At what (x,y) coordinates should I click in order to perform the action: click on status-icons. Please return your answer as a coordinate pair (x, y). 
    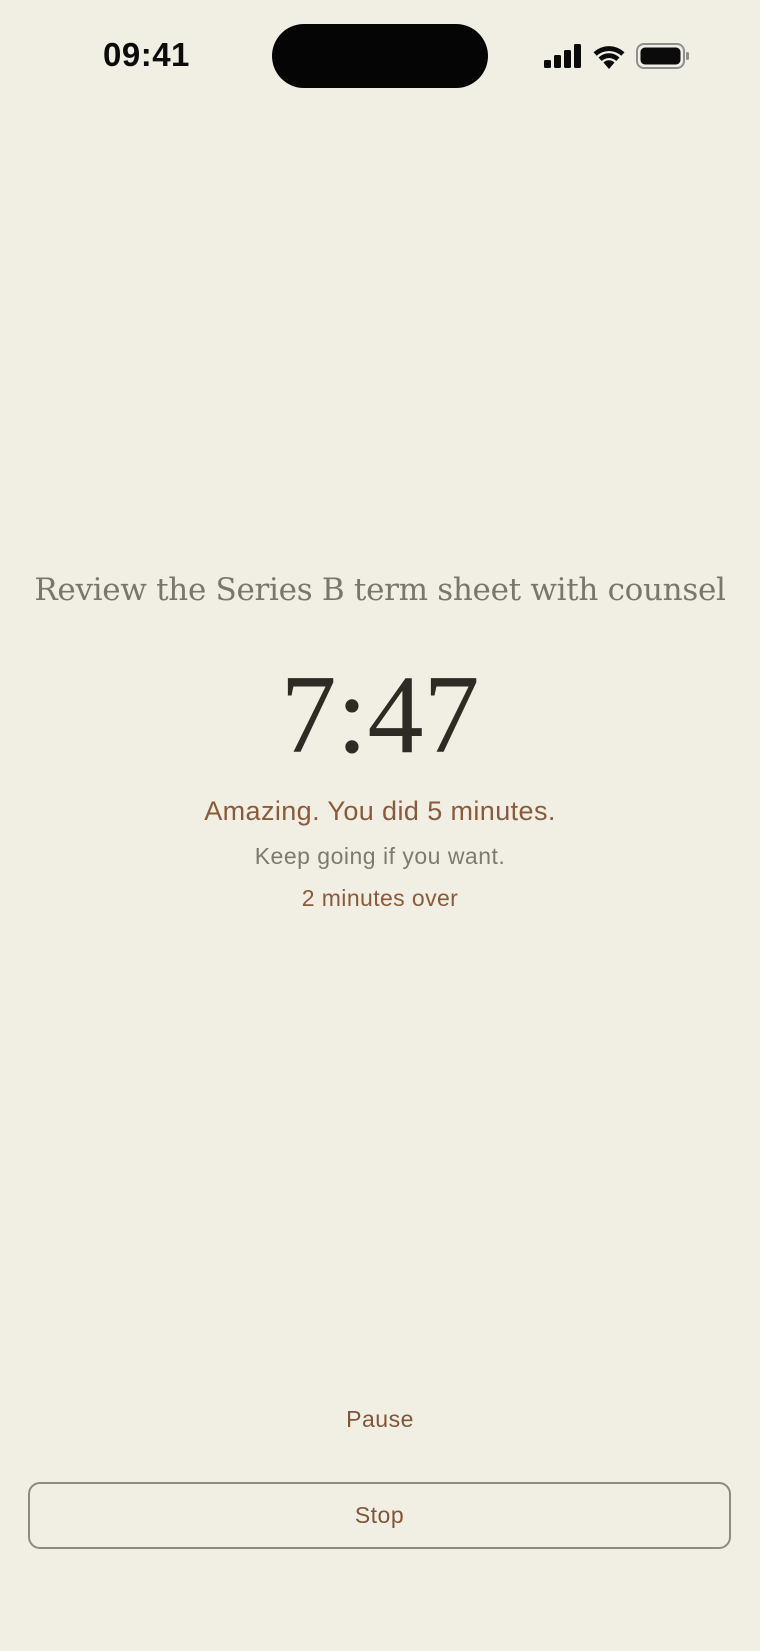
    Looking at the image, I should click on (617, 56).